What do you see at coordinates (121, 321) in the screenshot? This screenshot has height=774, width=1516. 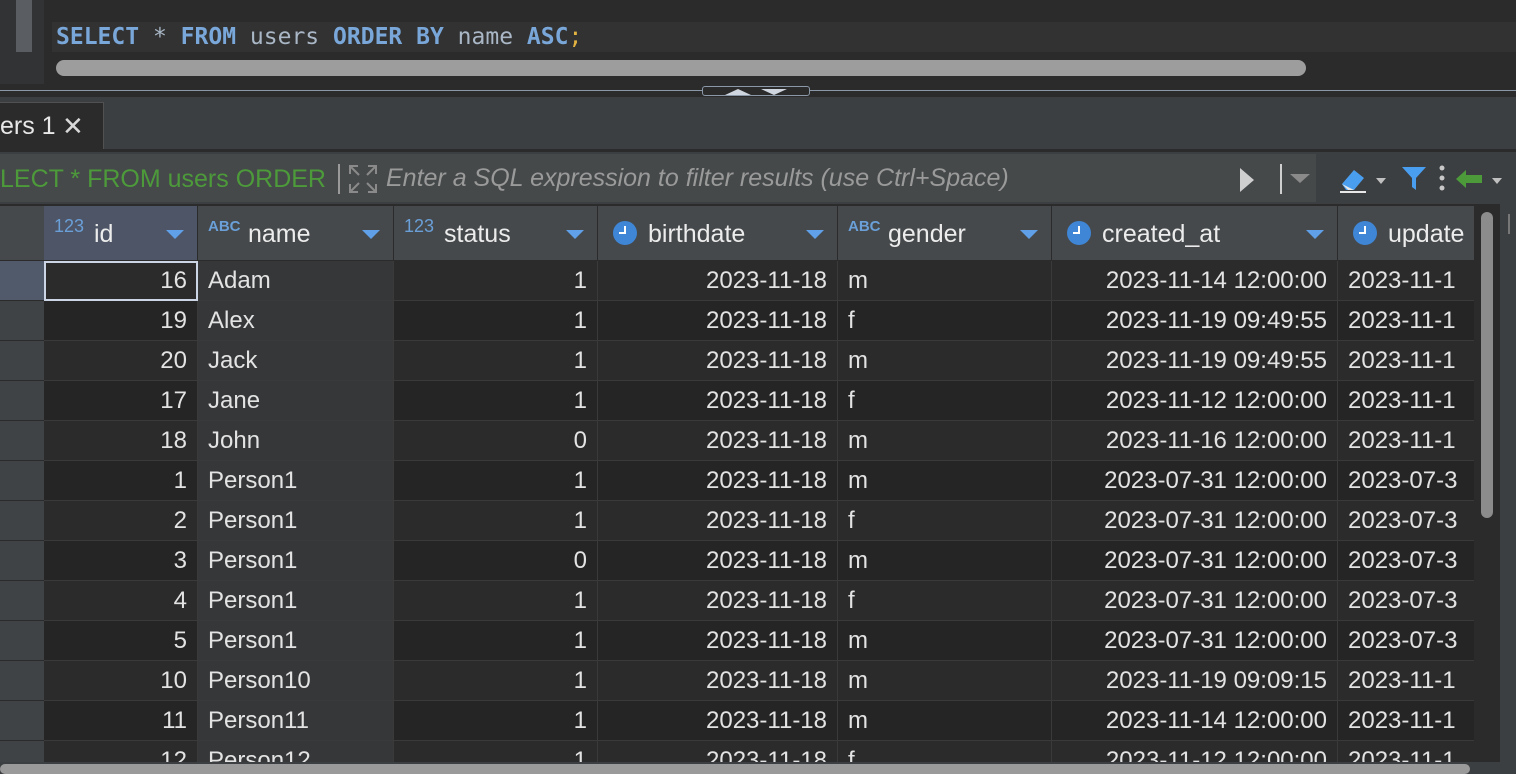 I see `cell-id: 19` at bounding box center [121, 321].